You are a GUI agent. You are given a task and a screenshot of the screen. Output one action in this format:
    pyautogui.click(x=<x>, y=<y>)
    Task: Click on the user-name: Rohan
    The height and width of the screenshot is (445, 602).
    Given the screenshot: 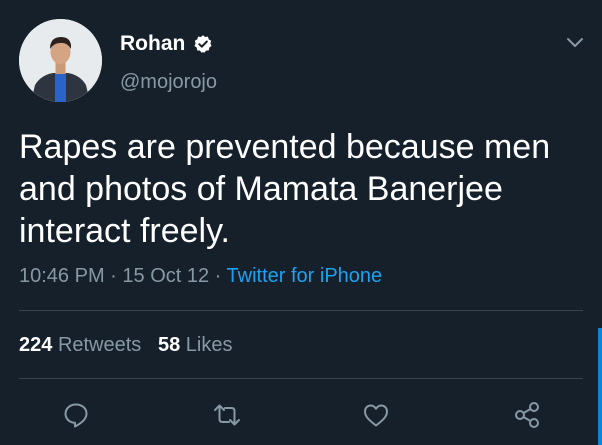 What is the action you would take?
    pyautogui.click(x=152, y=44)
    